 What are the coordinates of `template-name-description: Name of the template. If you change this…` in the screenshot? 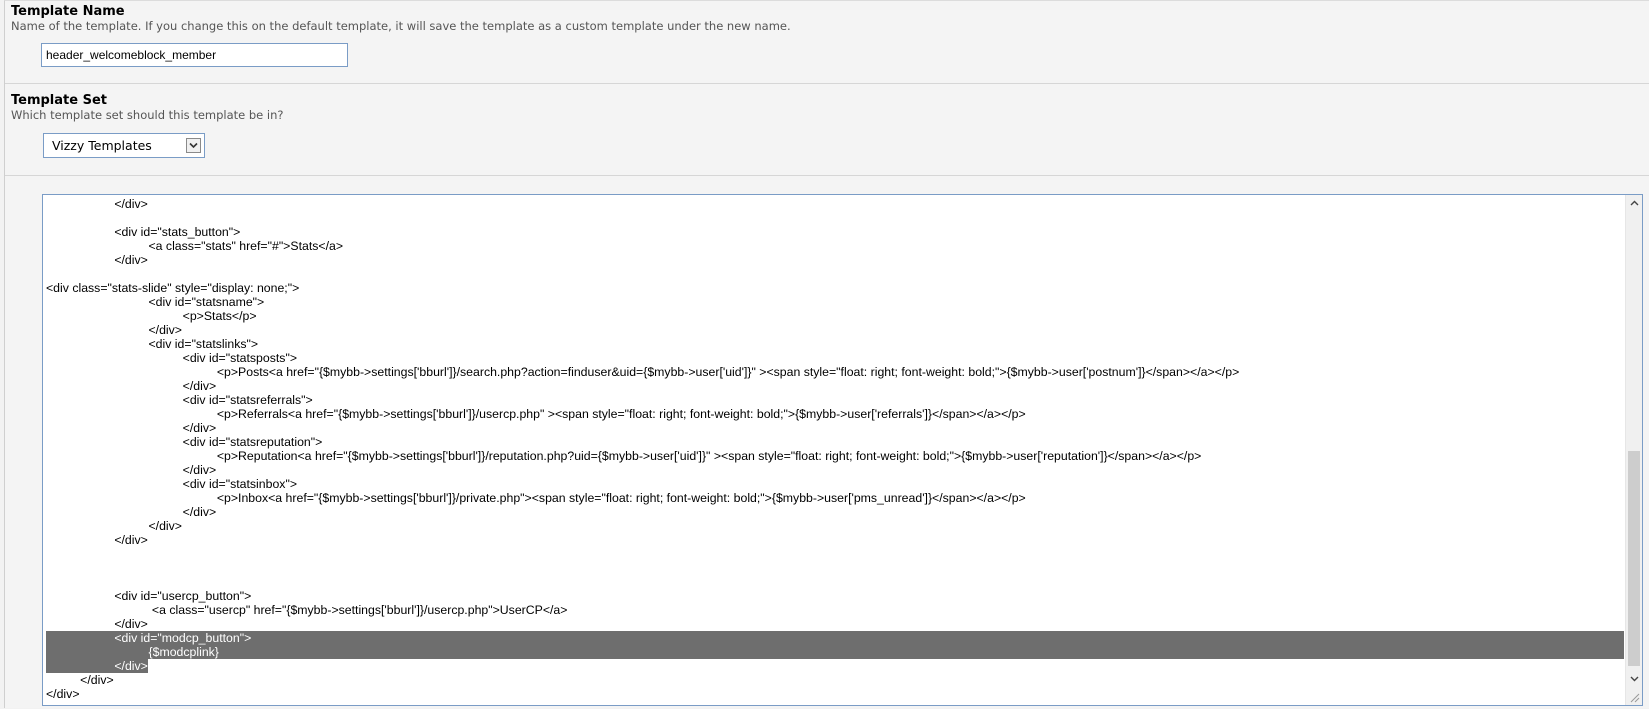 It's located at (401, 26).